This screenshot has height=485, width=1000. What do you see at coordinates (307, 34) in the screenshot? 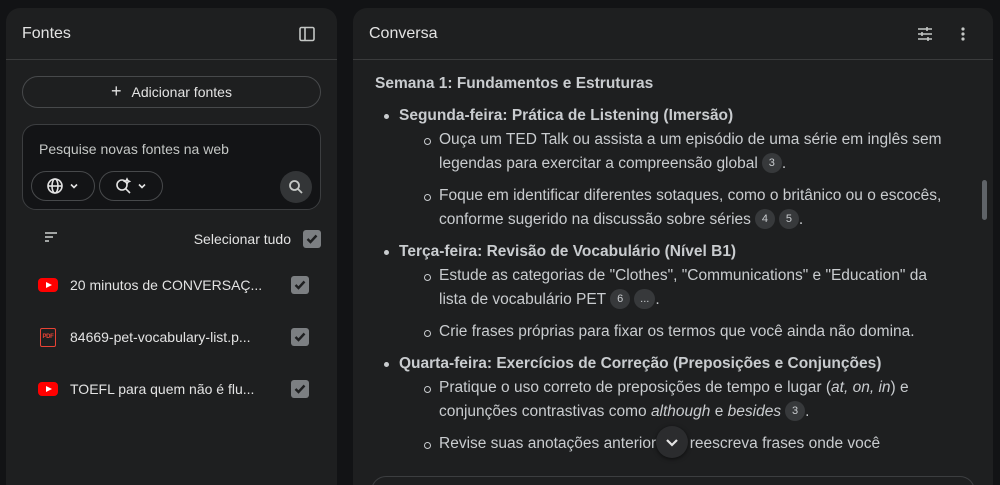
I see `collapse-panel-icon` at bounding box center [307, 34].